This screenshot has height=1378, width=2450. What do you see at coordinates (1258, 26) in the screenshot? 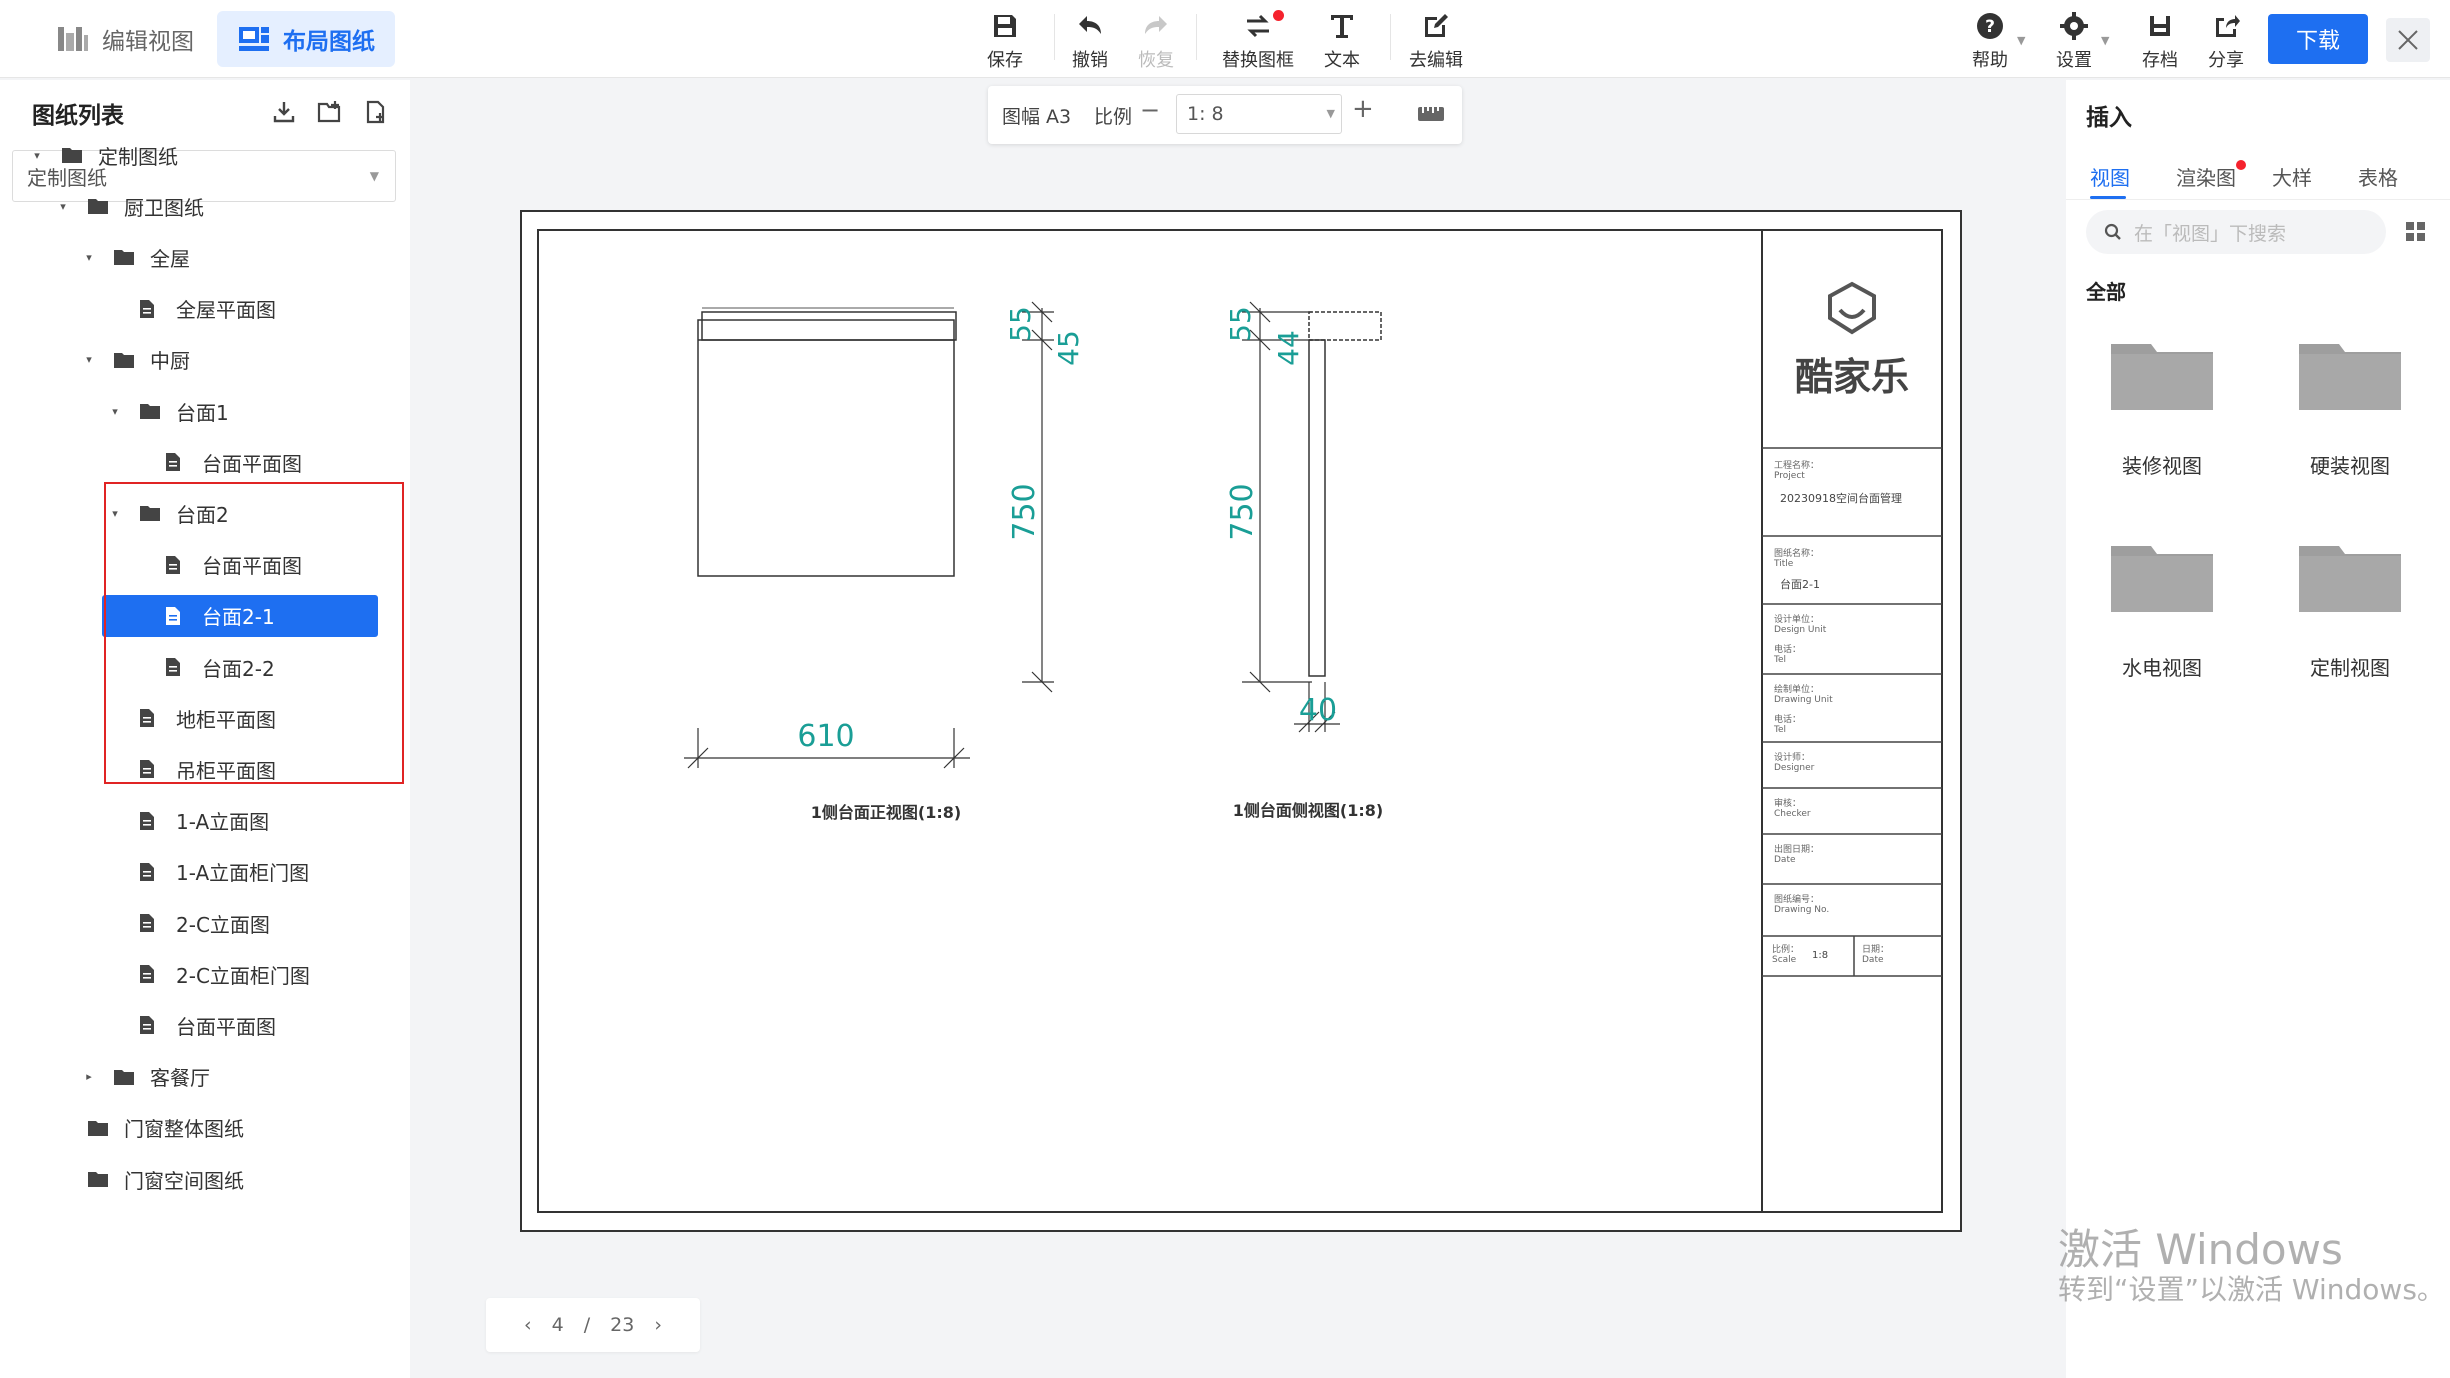
I see `swap-icon` at bounding box center [1258, 26].